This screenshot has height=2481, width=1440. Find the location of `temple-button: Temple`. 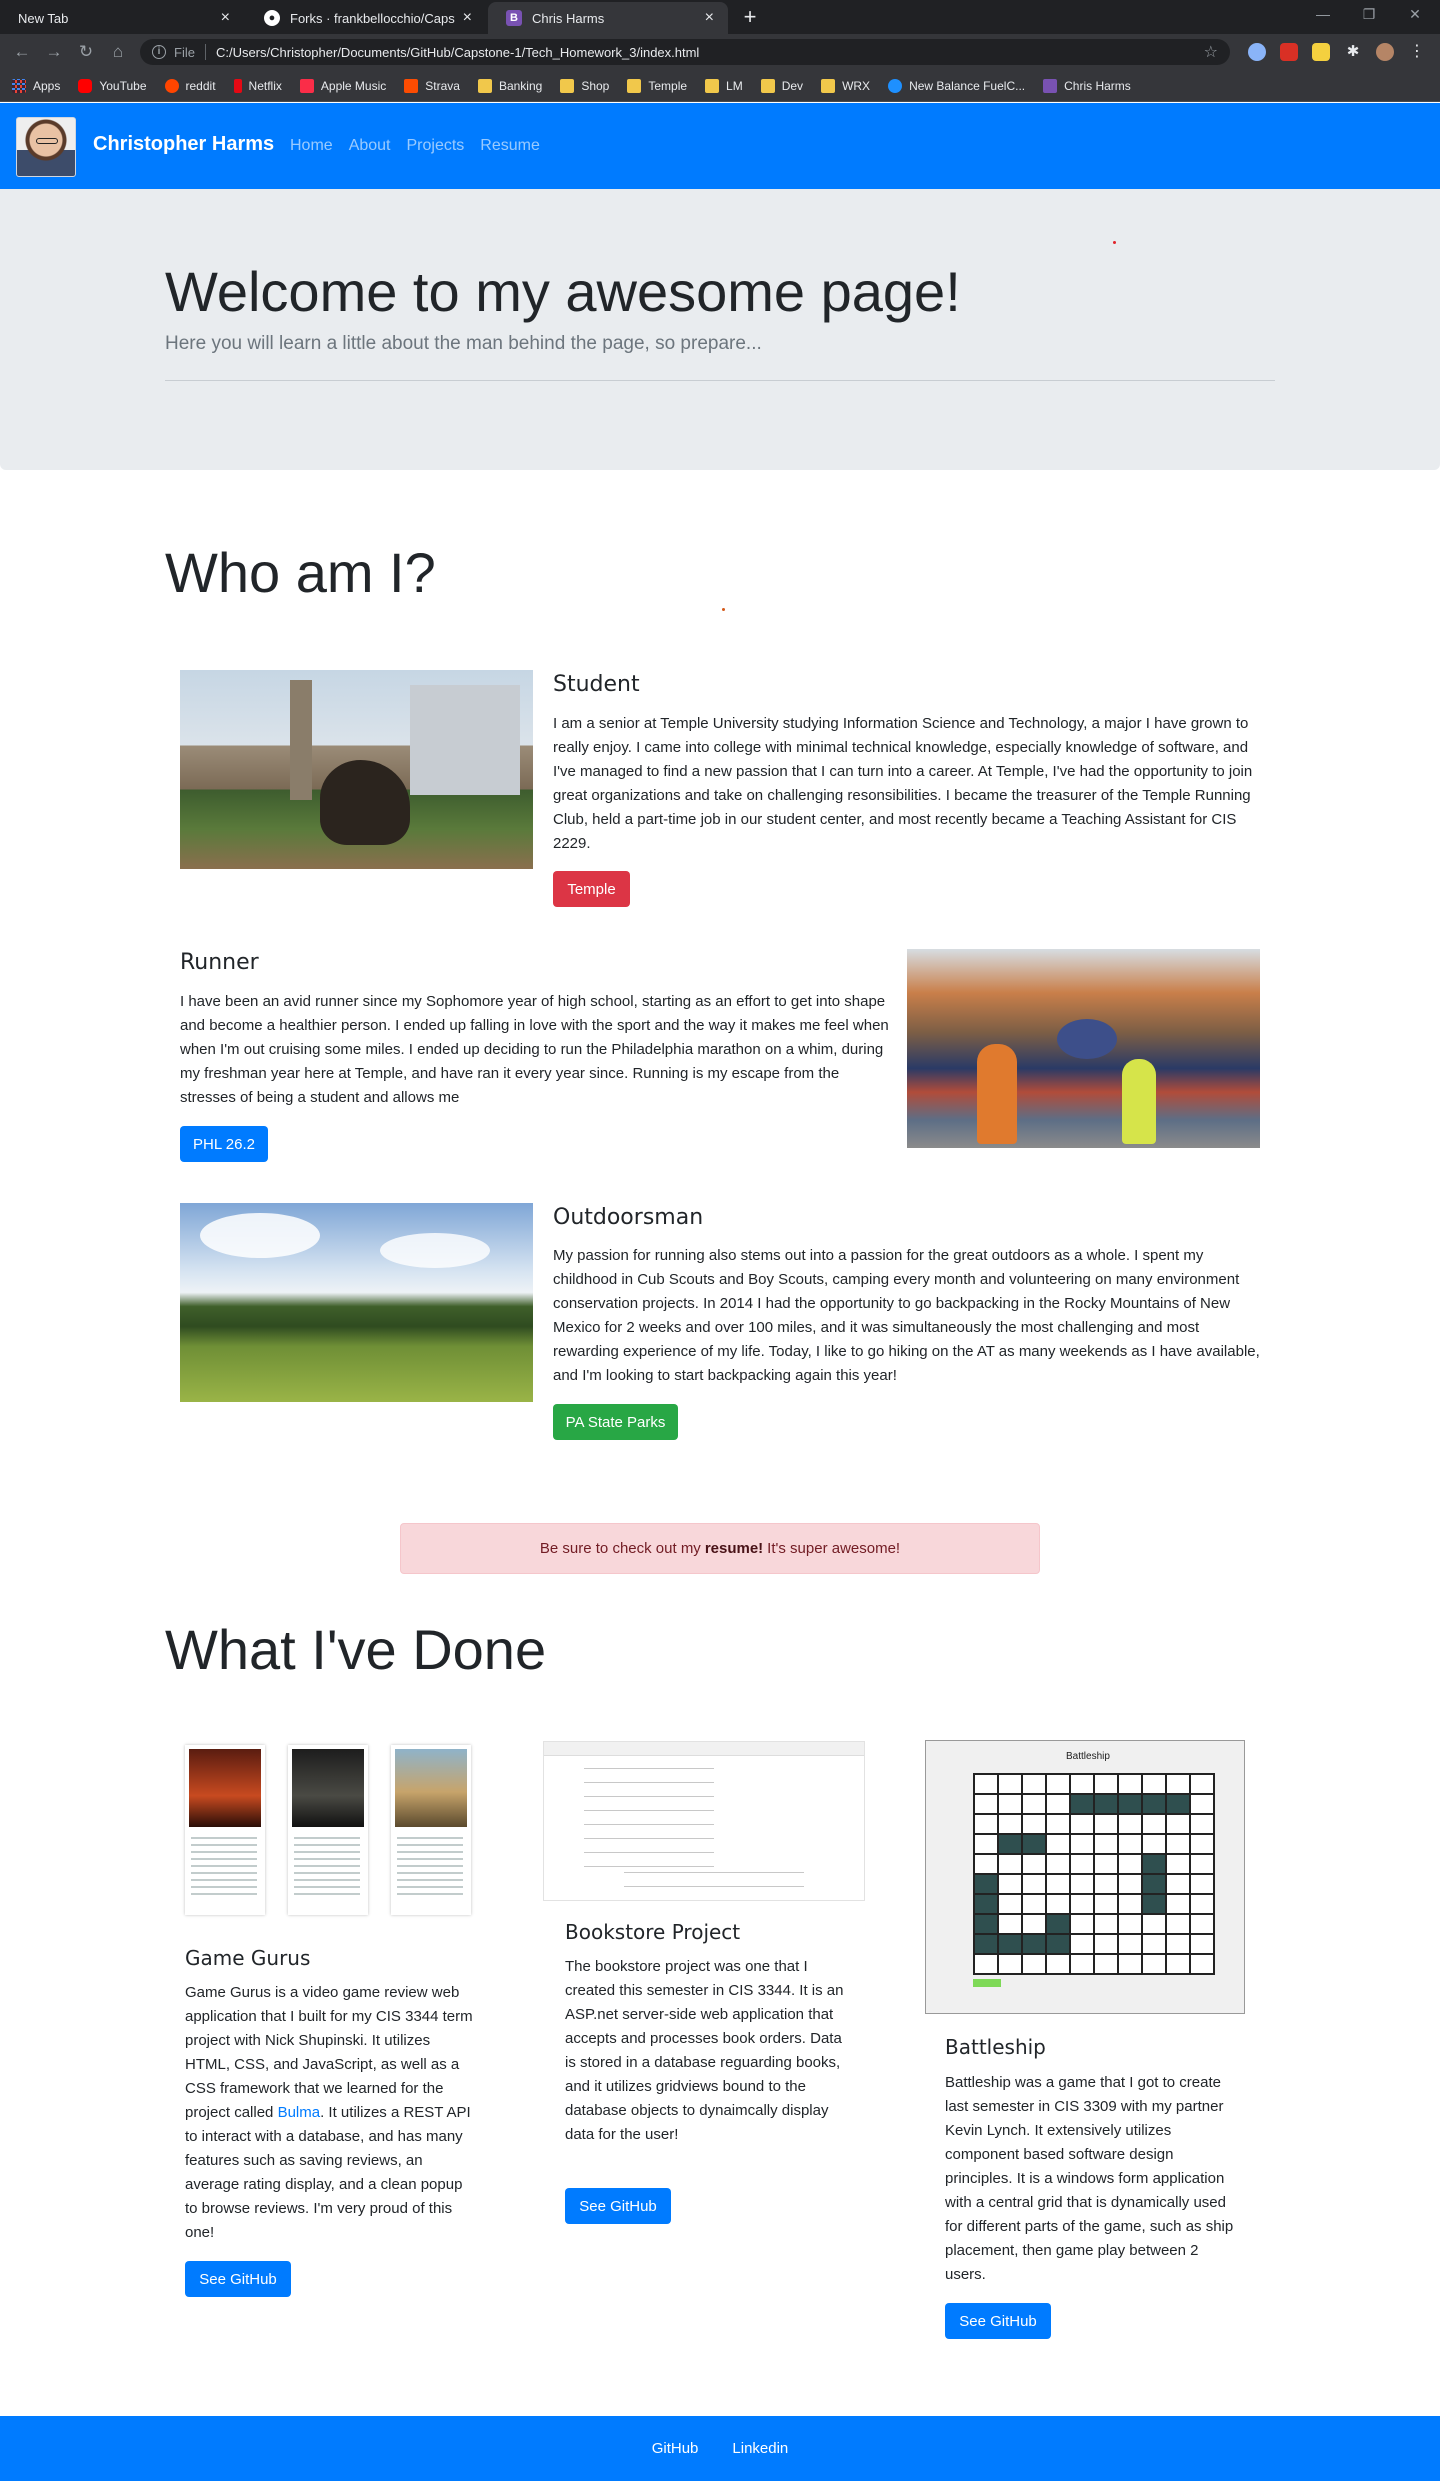

temple-button: Temple is located at coordinates (591, 889).